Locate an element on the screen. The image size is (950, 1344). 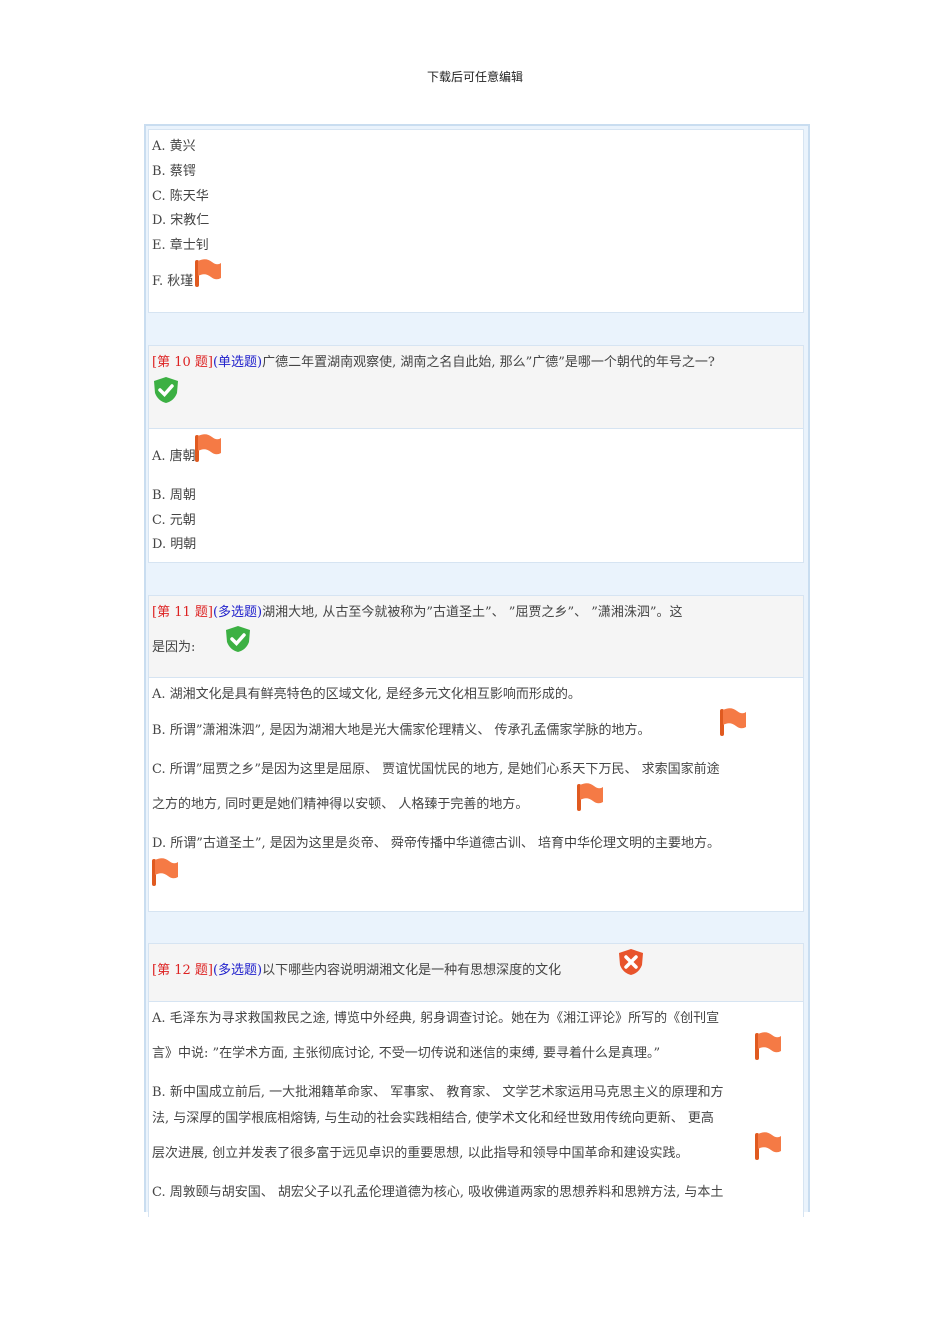
option: A. 黄兴 is located at coordinates (174, 147).